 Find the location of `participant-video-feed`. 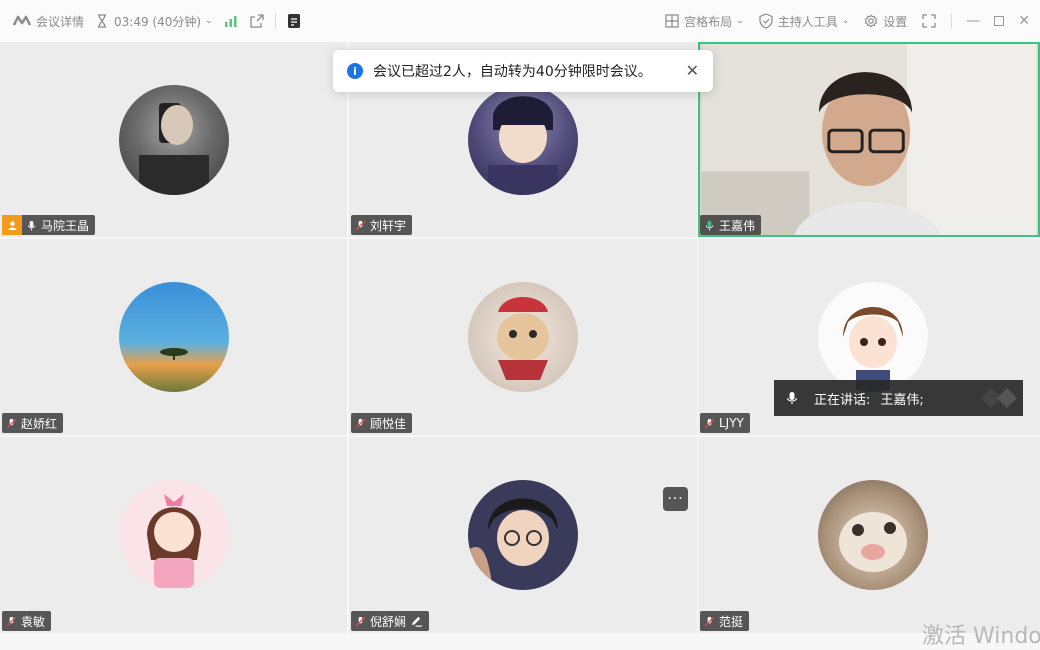

participant-video-feed is located at coordinates (869, 139).